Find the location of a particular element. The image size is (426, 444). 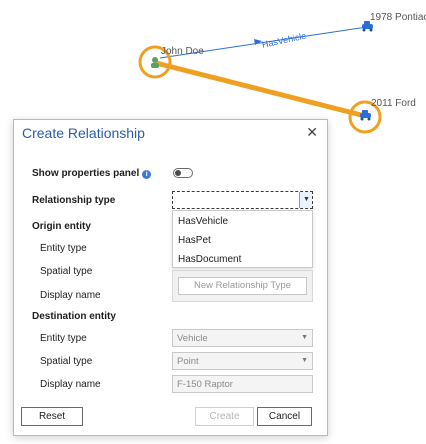

dest-display-name-label: Display name is located at coordinates (70, 384).